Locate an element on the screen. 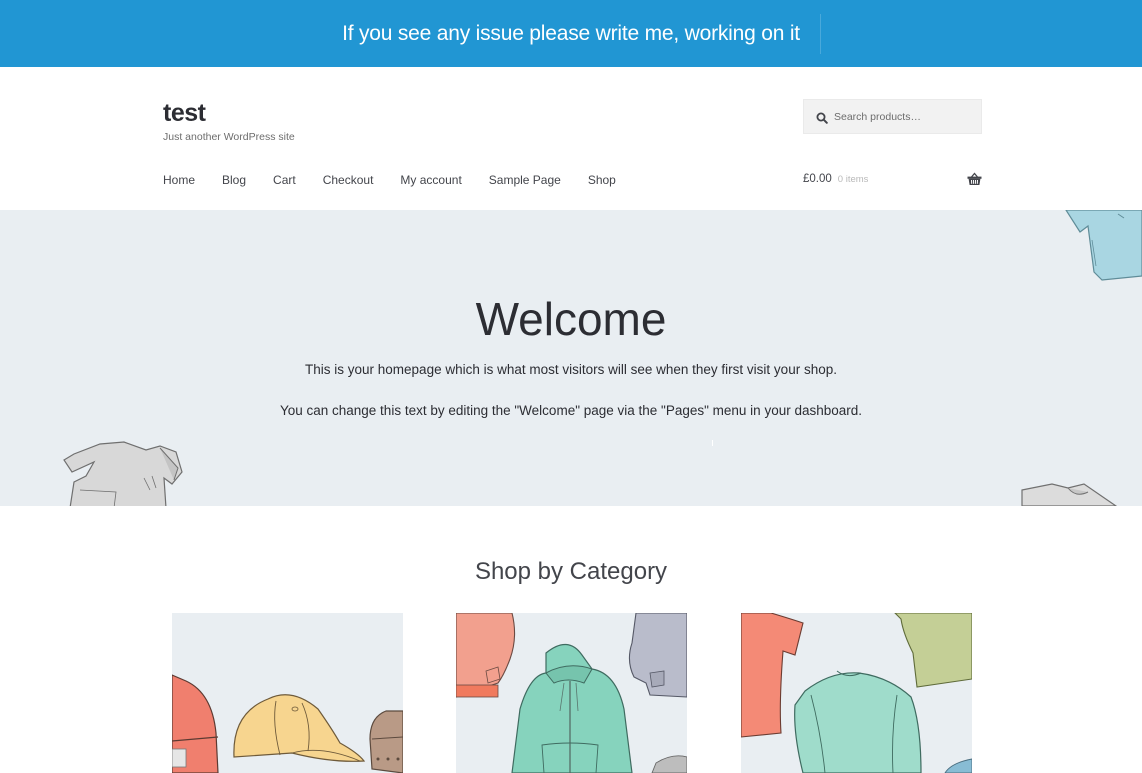 This screenshot has width=1142, height=773. category-card-accessories is located at coordinates (287, 693).